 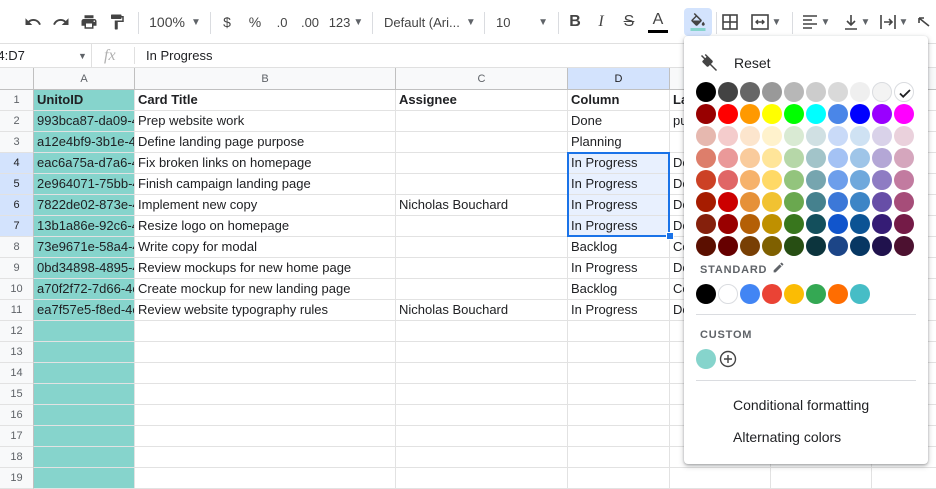 What do you see at coordinates (265, 247) in the screenshot?
I see `grid-cell: Write copy for modal` at bounding box center [265, 247].